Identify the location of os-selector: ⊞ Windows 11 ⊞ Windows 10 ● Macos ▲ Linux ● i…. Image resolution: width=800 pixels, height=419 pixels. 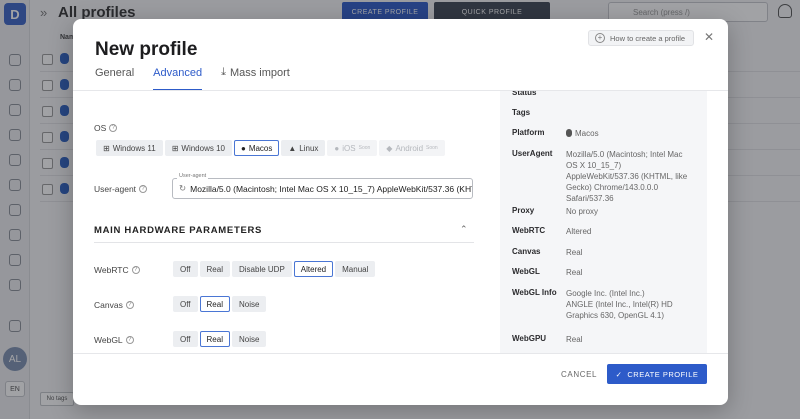
(270, 148).